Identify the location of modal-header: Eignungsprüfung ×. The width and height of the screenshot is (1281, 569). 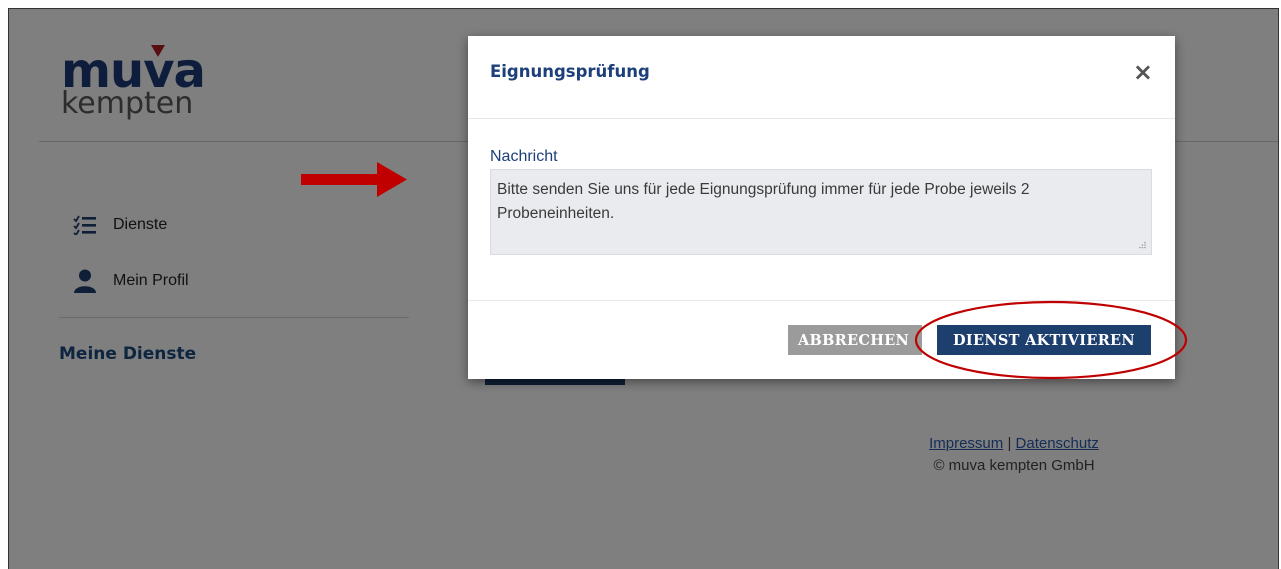
(821, 77).